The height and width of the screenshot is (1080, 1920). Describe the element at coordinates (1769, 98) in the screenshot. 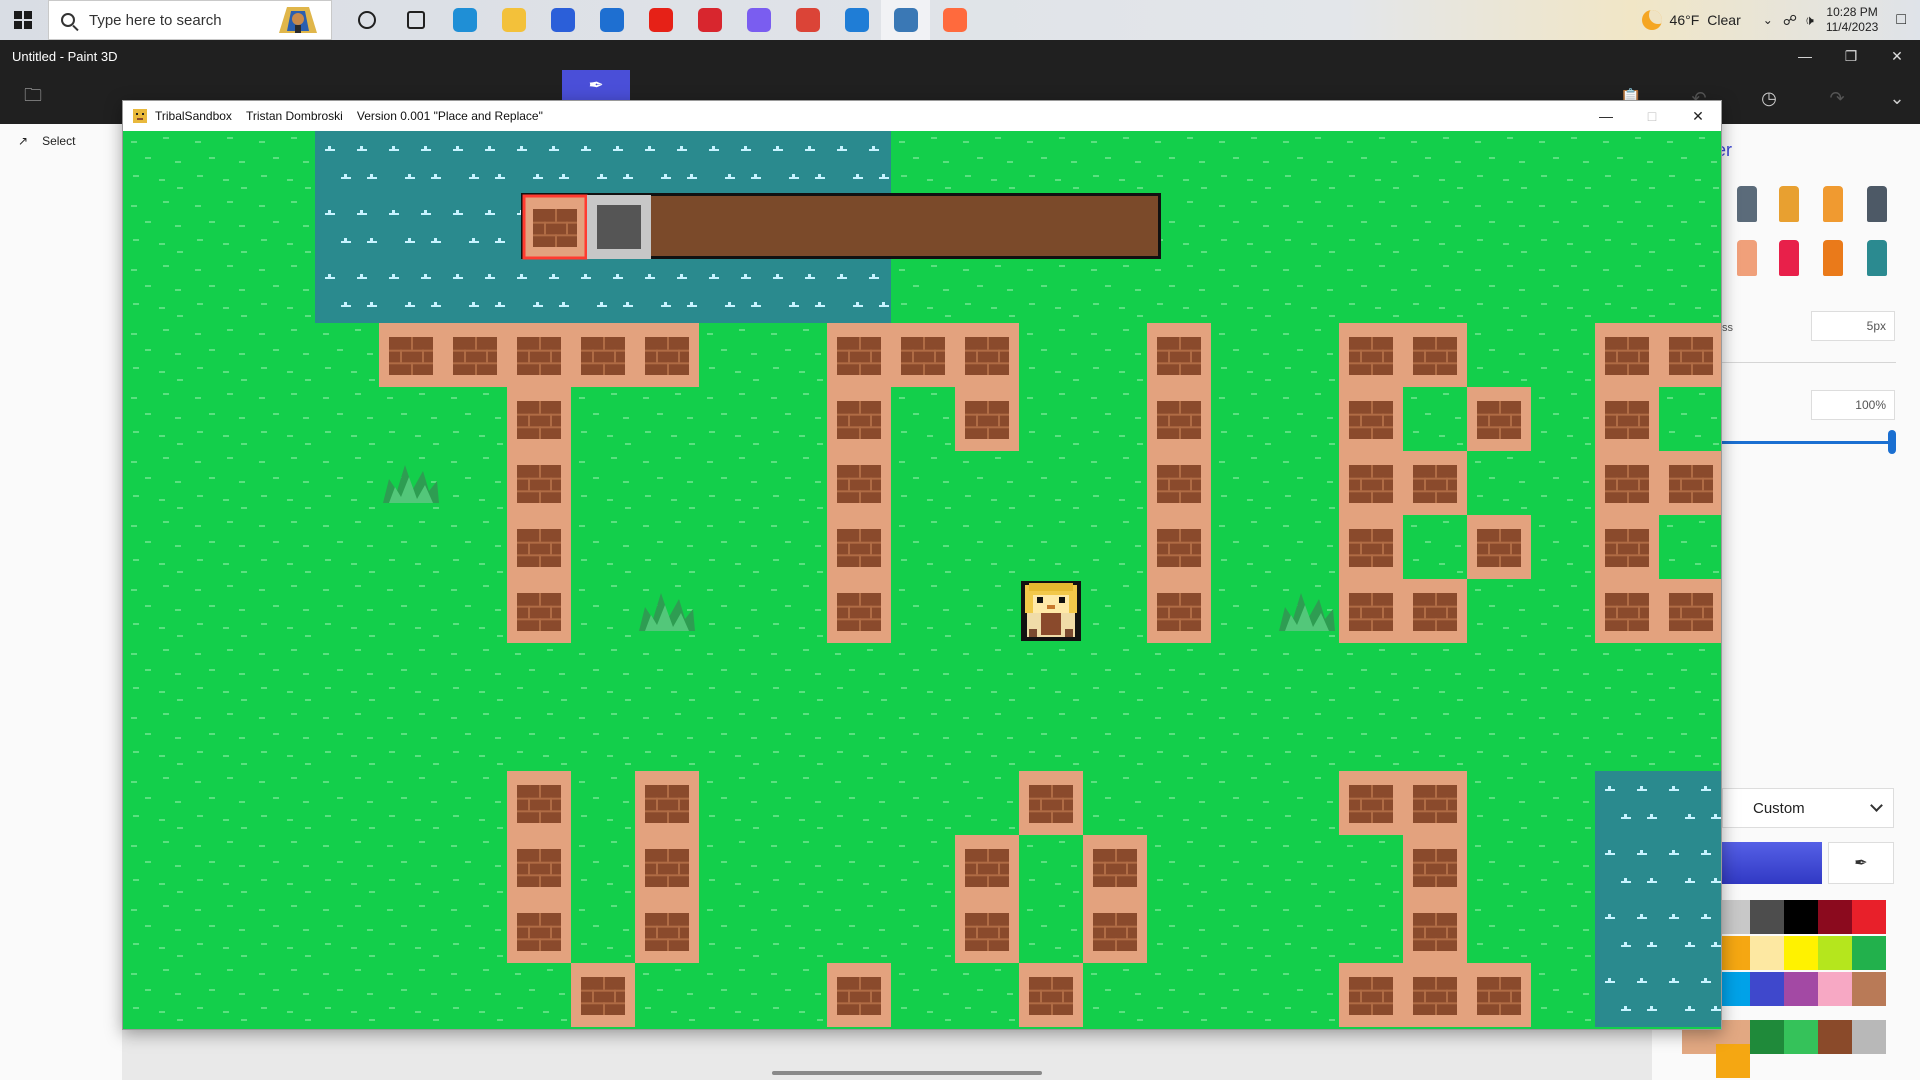

I see `history-icon: ◷` at that location.